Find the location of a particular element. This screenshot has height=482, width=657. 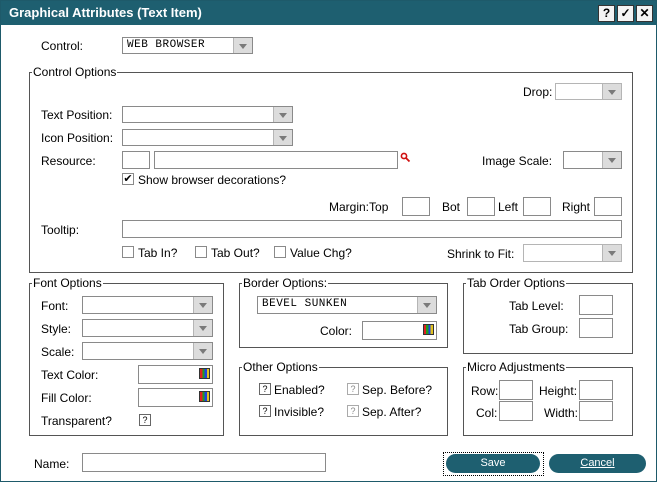

margin-right-input is located at coordinates (608, 206).